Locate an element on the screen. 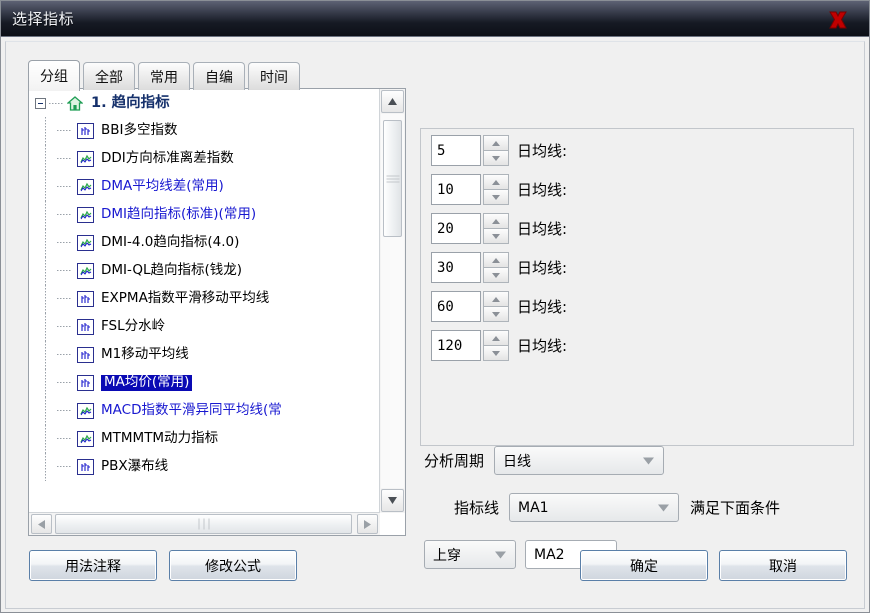 The height and width of the screenshot is (613, 870). scroll-down-button is located at coordinates (392, 500).